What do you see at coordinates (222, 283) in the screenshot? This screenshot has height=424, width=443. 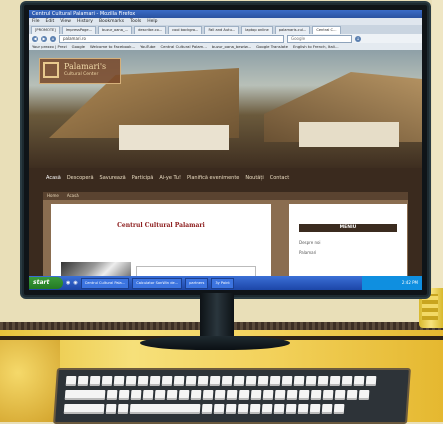 I see `taskbar-item: 3y Paint` at bounding box center [222, 283].